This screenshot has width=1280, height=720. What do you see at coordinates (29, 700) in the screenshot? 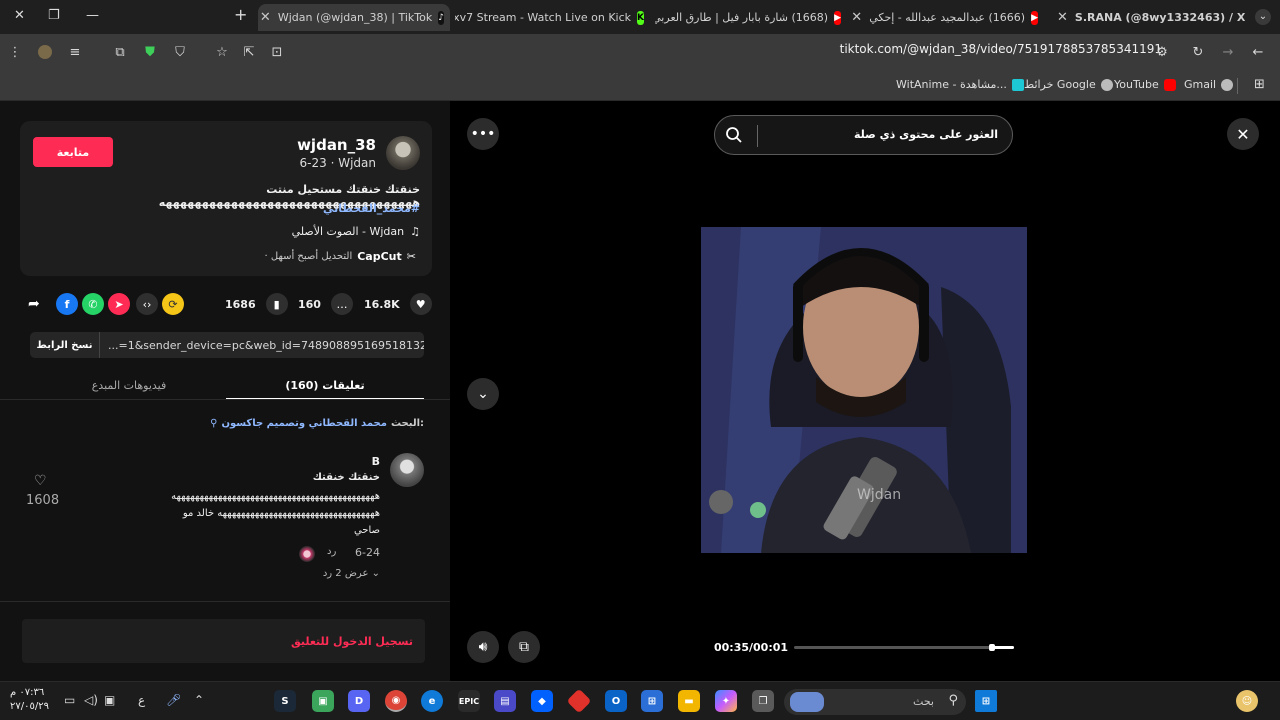
I see `system-clock: ٠٧:٣٦ م ٢٧/٠٥/٢٩` at bounding box center [29, 700].